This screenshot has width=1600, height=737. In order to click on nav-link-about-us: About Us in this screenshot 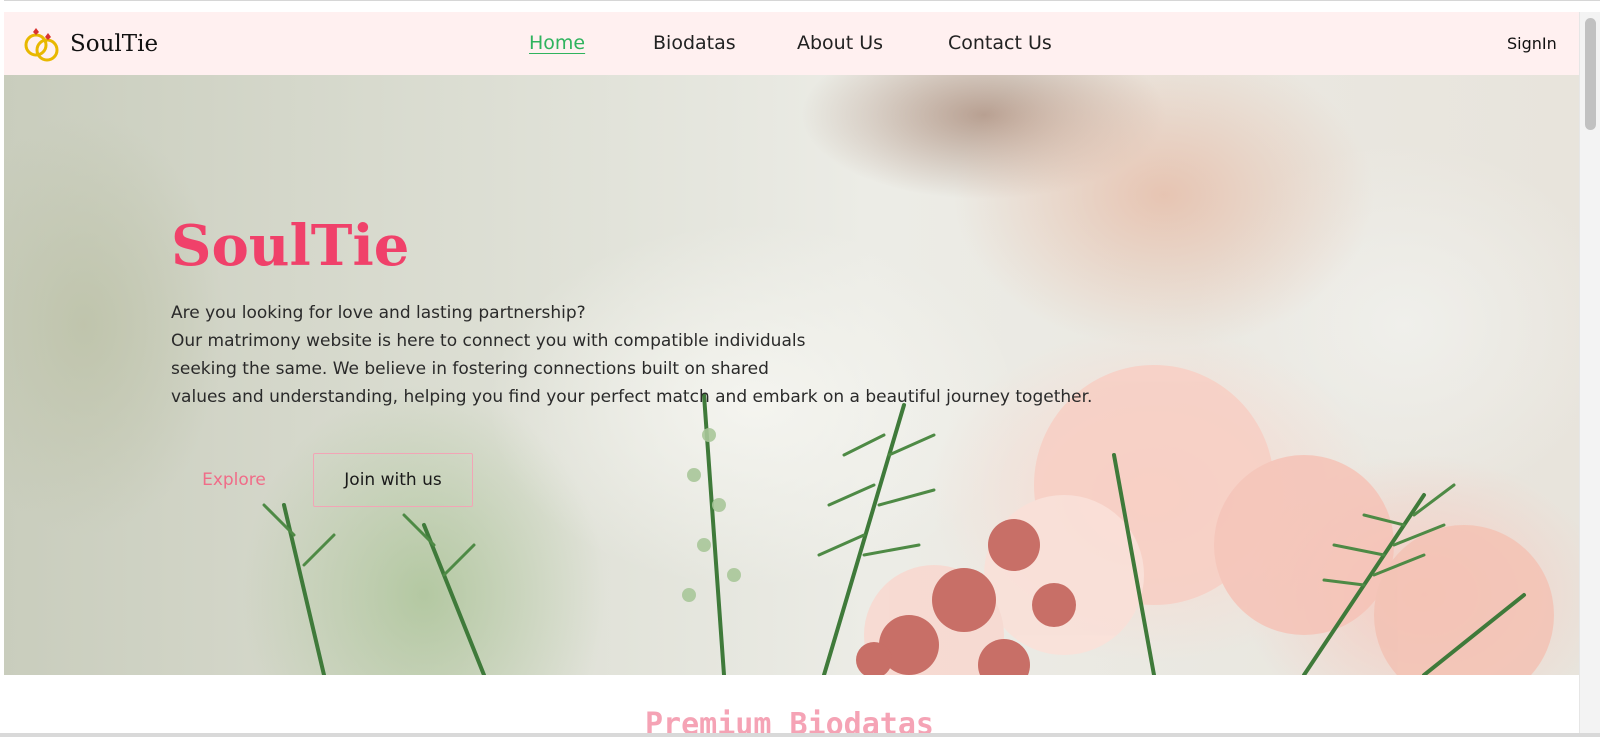, I will do `click(840, 43)`.